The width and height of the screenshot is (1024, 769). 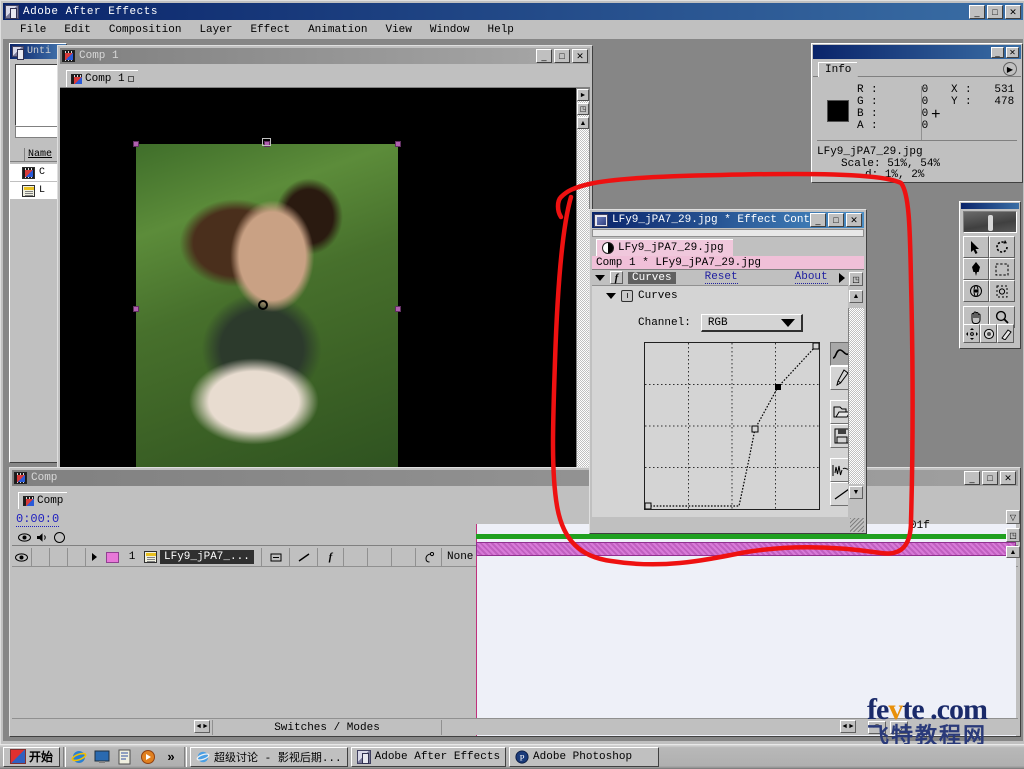 I want to click on curves-graph, so click(x=732, y=426).